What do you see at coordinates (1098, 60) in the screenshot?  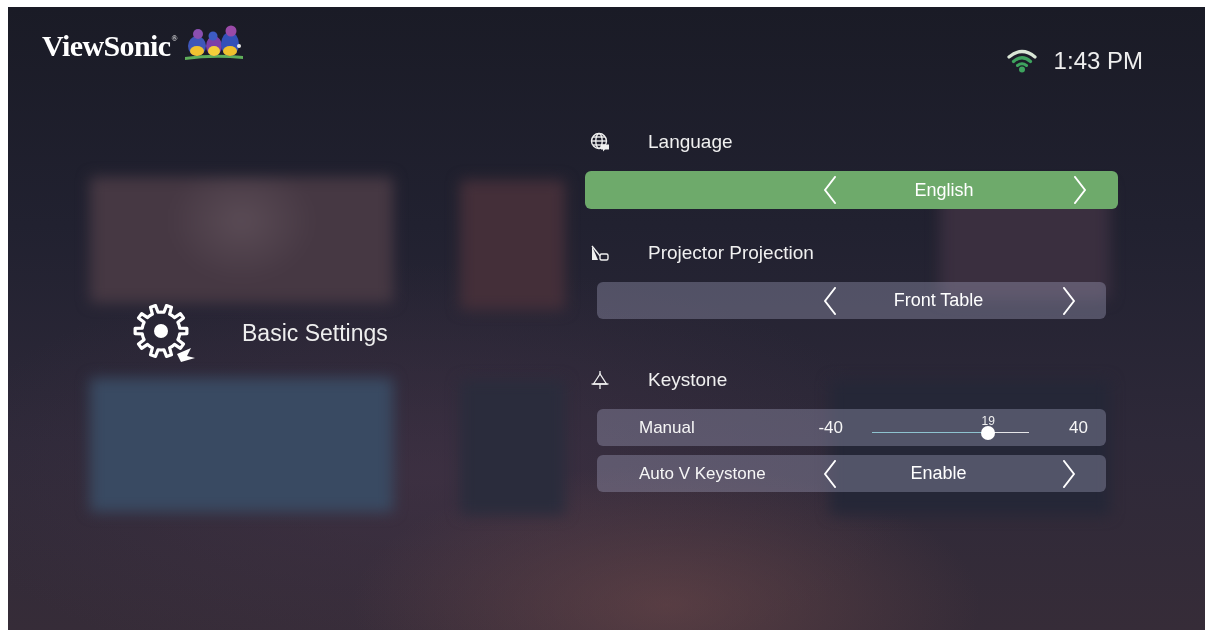 I see `clock-time: 1:43 PM` at bounding box center [1098, 60].